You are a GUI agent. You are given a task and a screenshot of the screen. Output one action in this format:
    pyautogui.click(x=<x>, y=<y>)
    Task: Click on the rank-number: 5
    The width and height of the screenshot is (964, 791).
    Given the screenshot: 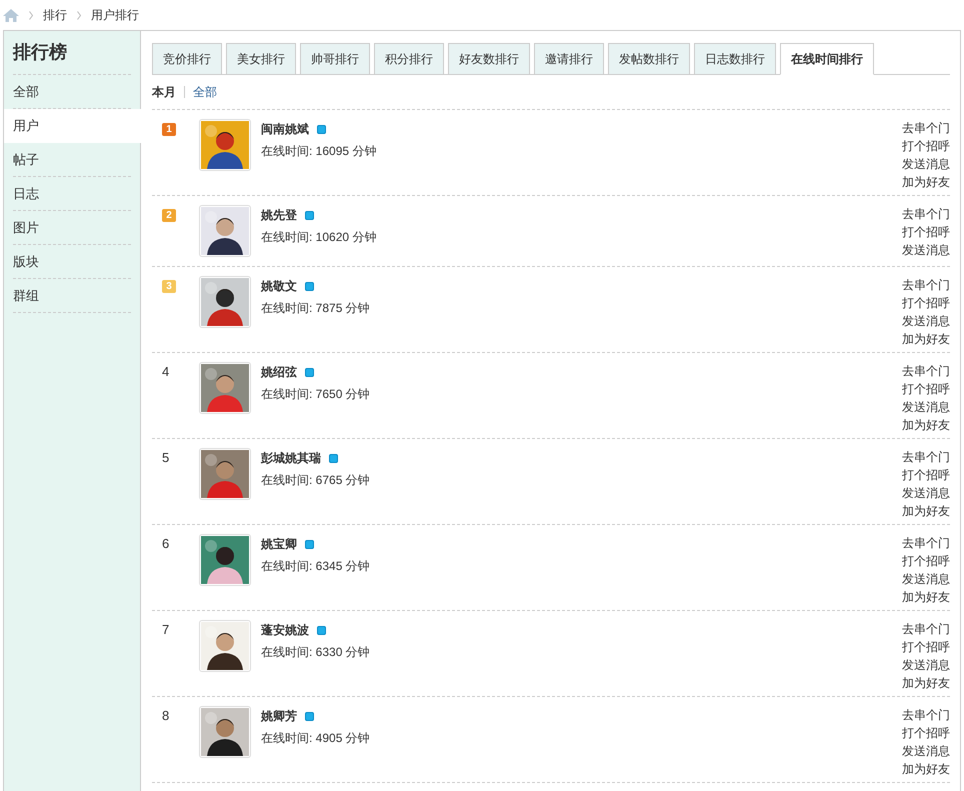 What is the action you would take?
    pyautogui.click(x=166, y=457)
    